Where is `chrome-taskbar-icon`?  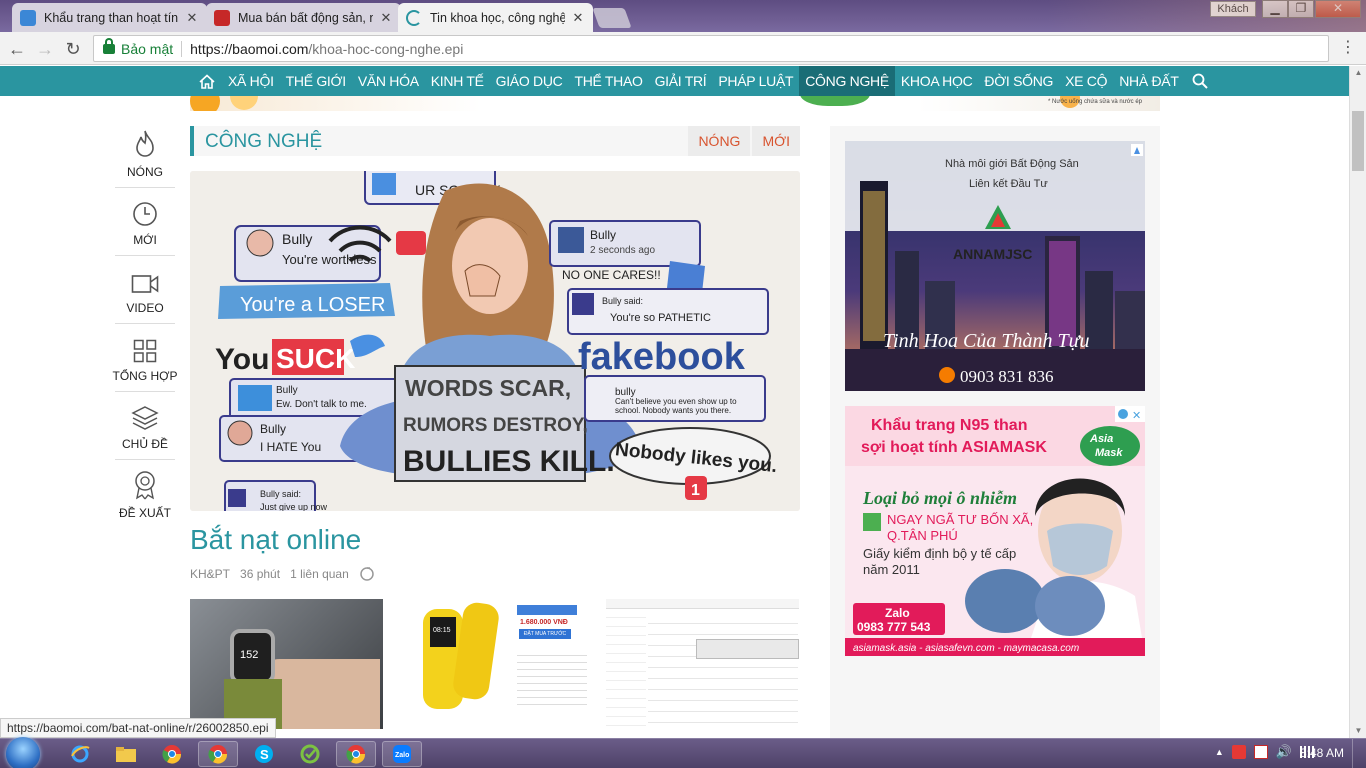 chrome-taskbar-icon is located at coordinates (172, 754).